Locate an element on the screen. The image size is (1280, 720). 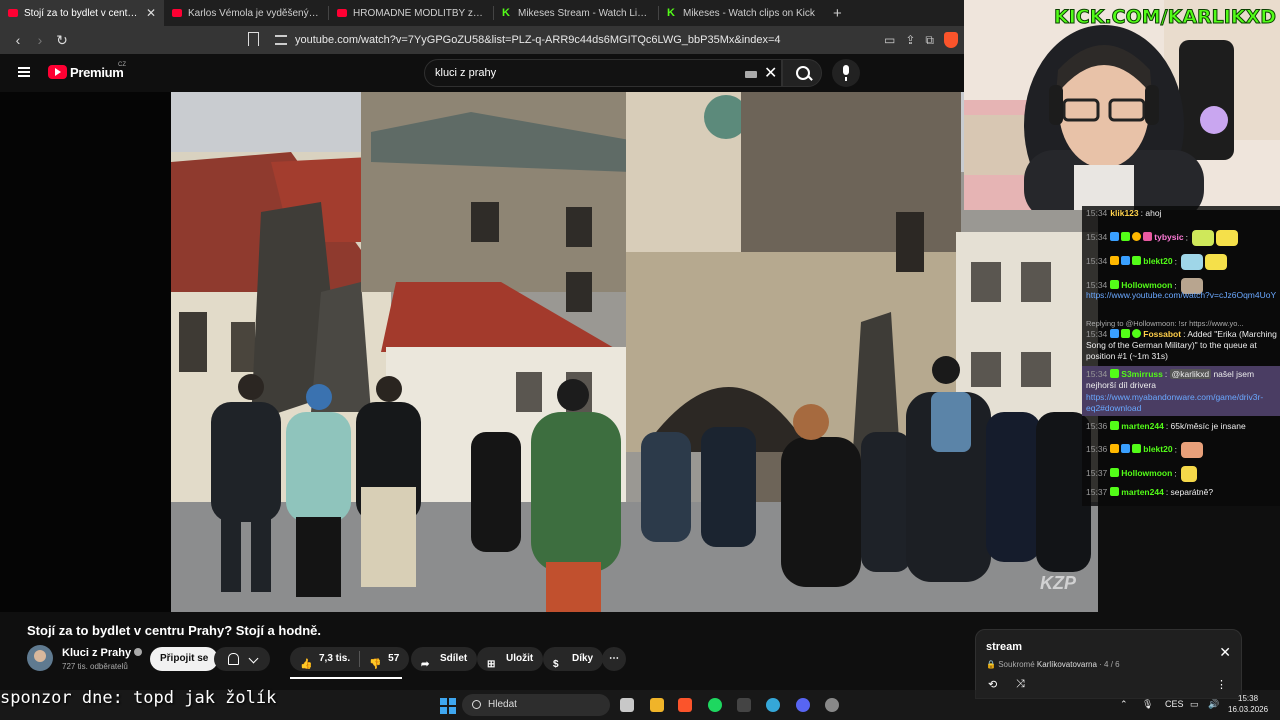
new-tab-button: + is located at coordinates (837, 13).